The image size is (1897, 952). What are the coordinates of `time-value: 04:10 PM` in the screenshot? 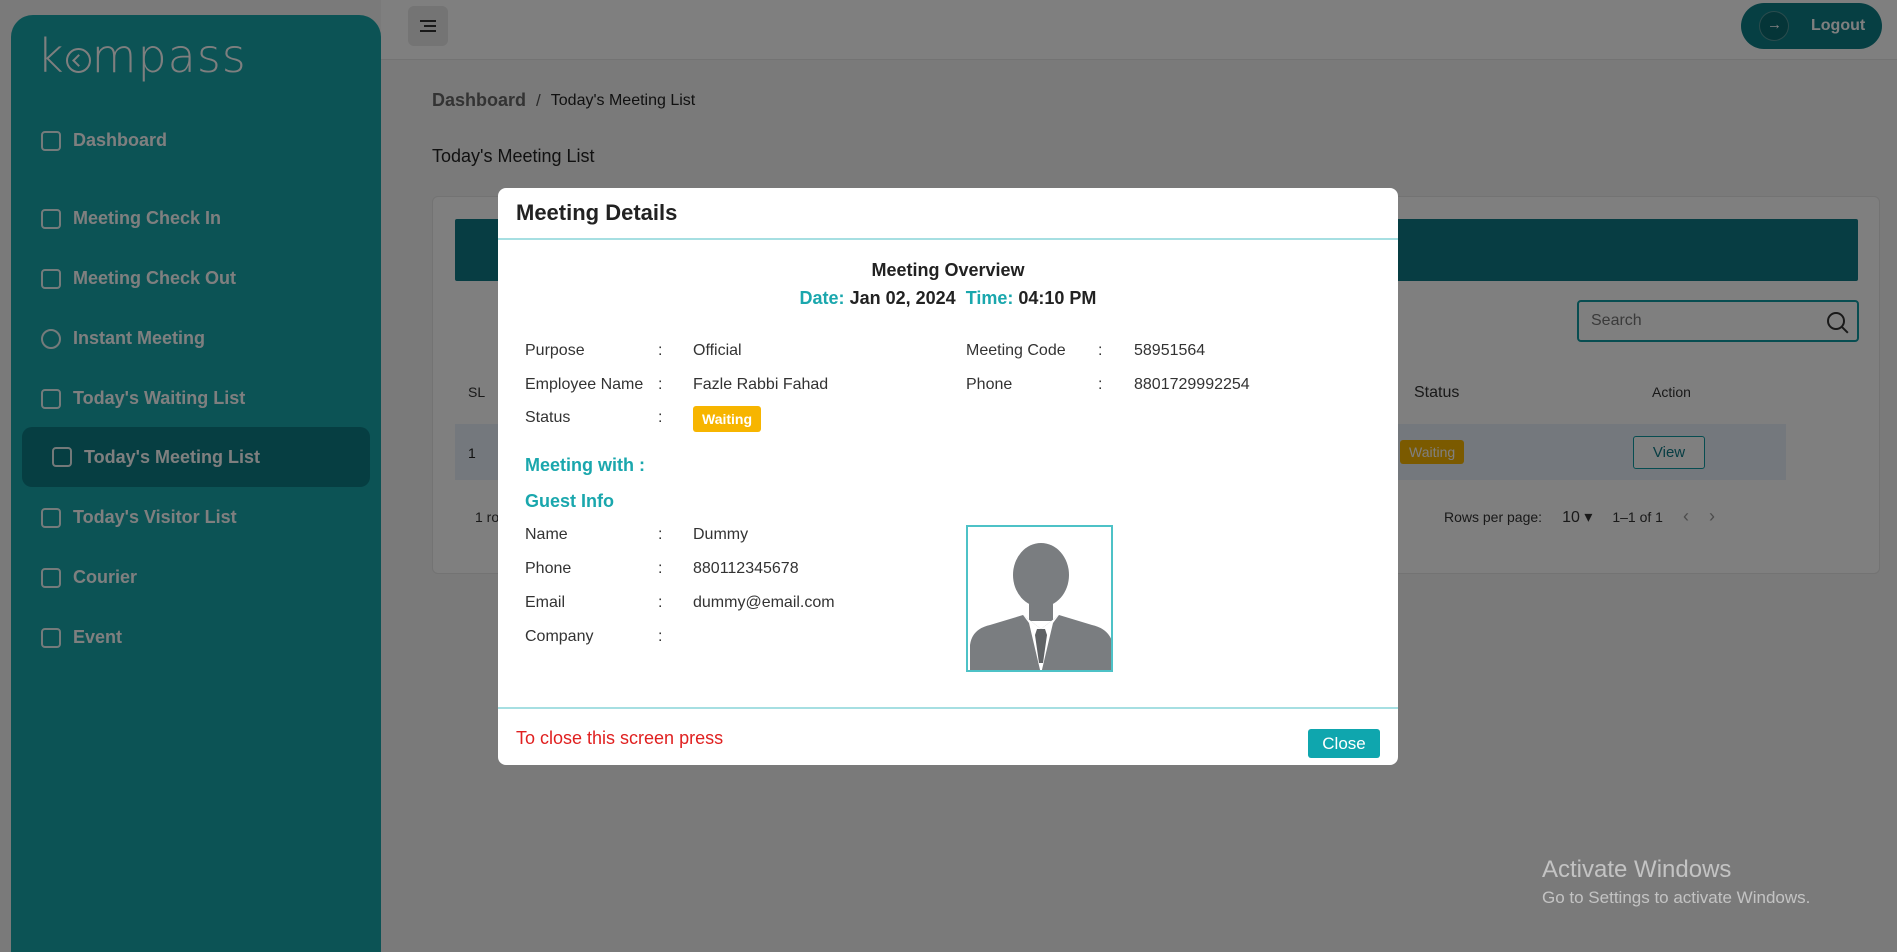 It's located at (1057, 298).